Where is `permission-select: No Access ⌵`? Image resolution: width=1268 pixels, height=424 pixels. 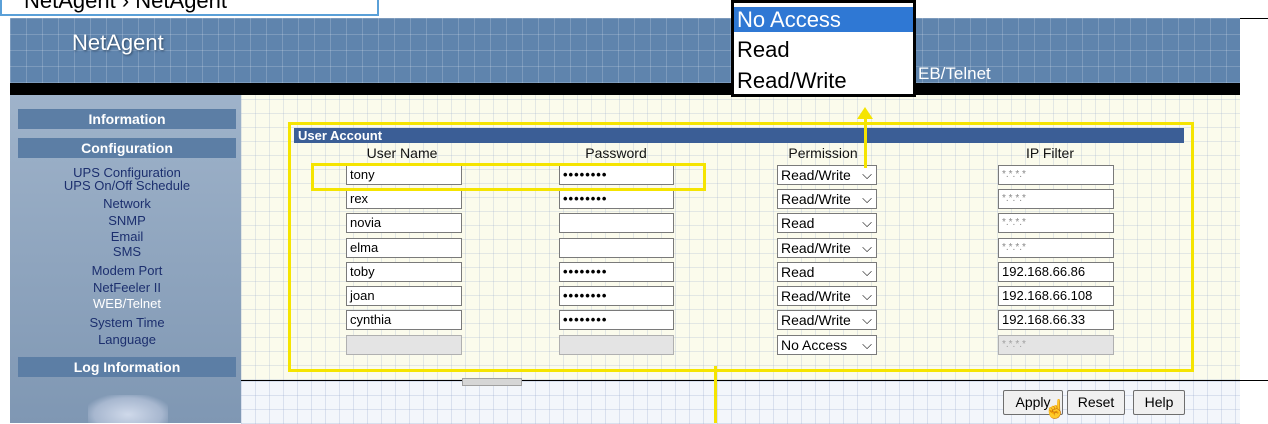
permission-select: No Access ⌵ is located at coordinates (827, 345).